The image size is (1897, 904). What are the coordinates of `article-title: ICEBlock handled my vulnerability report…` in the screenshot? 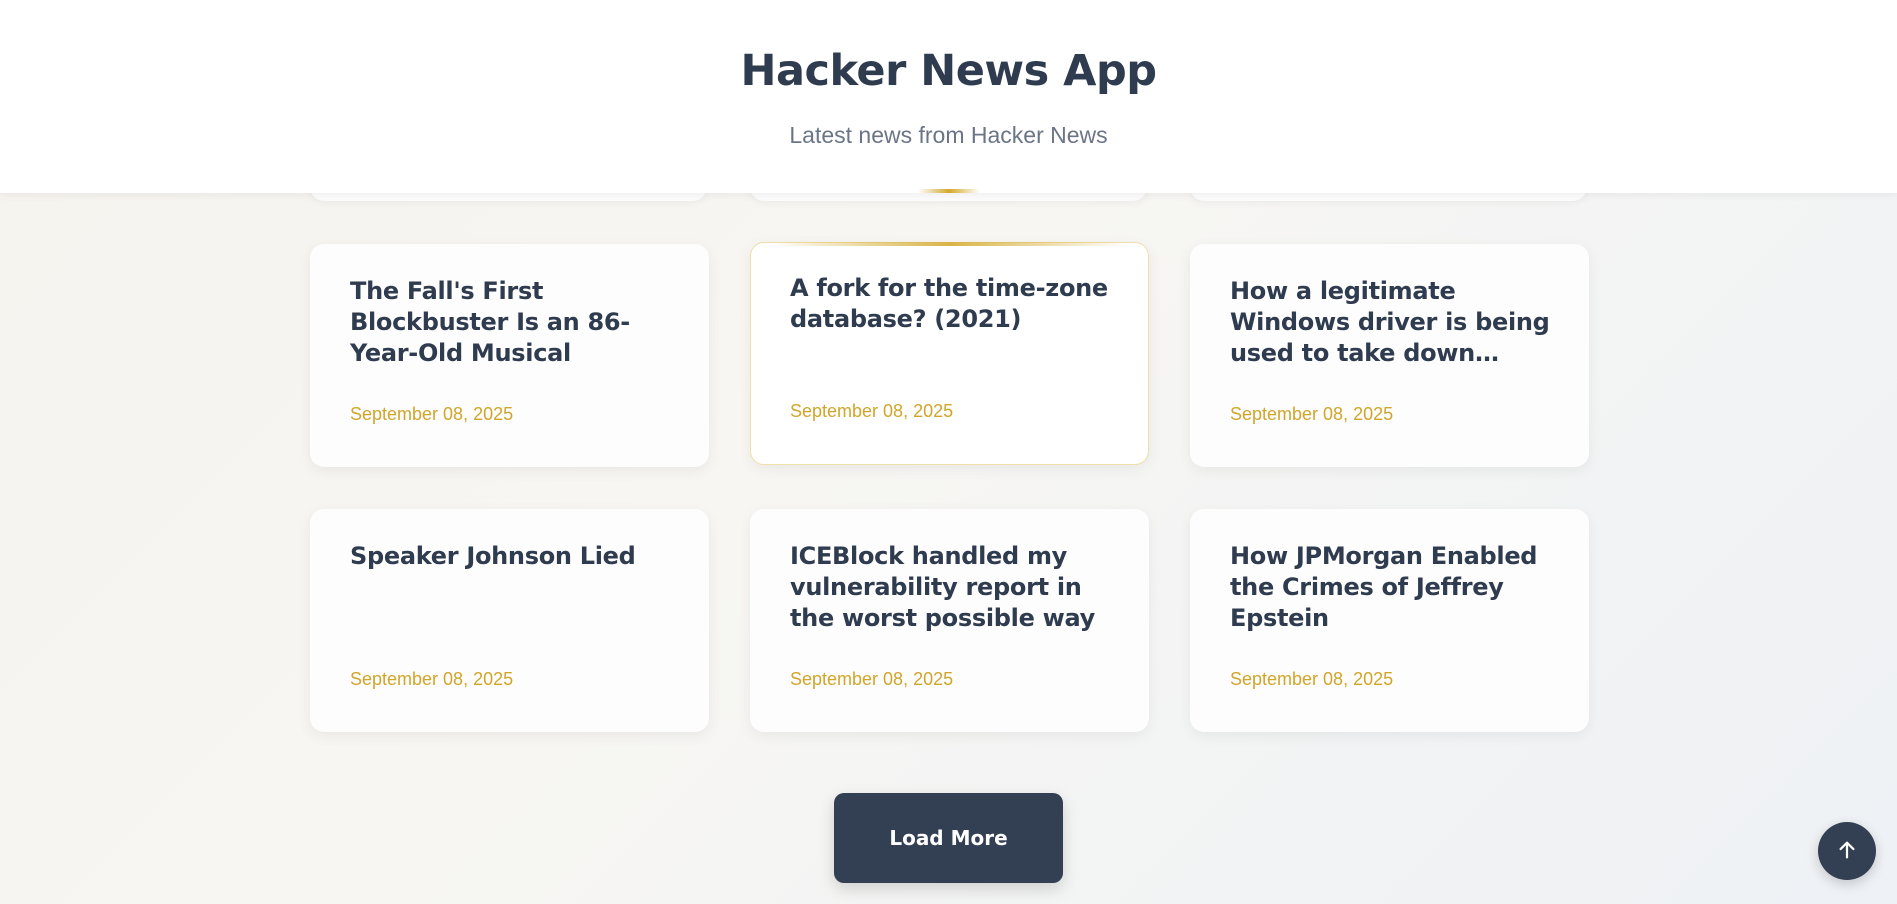 It's located at (942, 587).